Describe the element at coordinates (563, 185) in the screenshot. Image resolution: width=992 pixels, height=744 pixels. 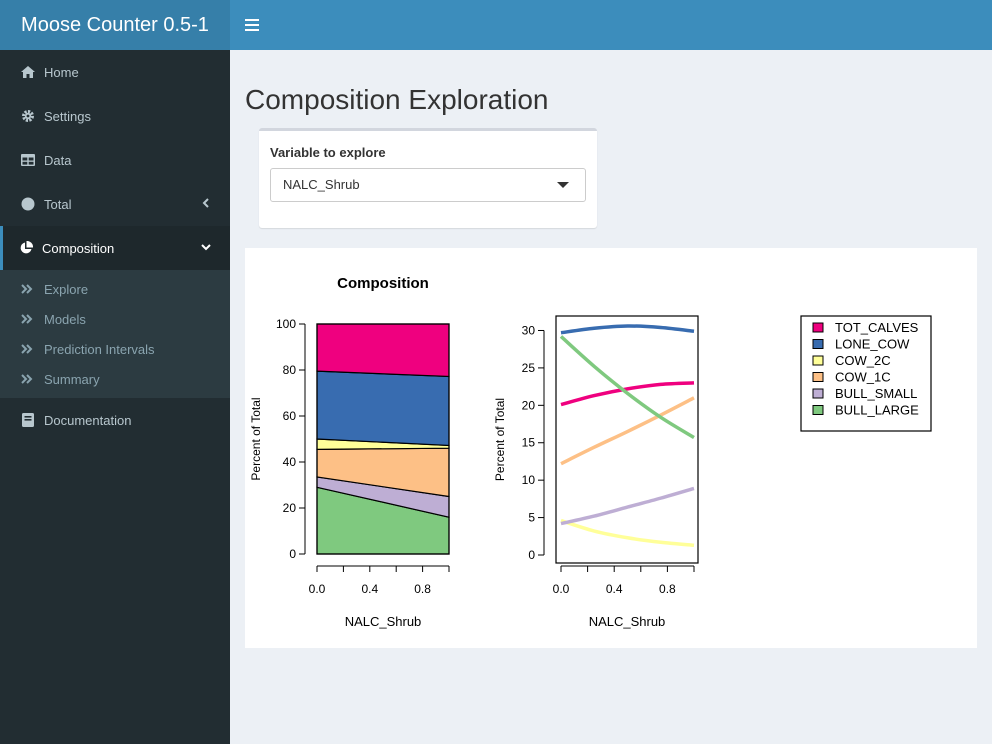
I see `caret-down-icon` at that location.